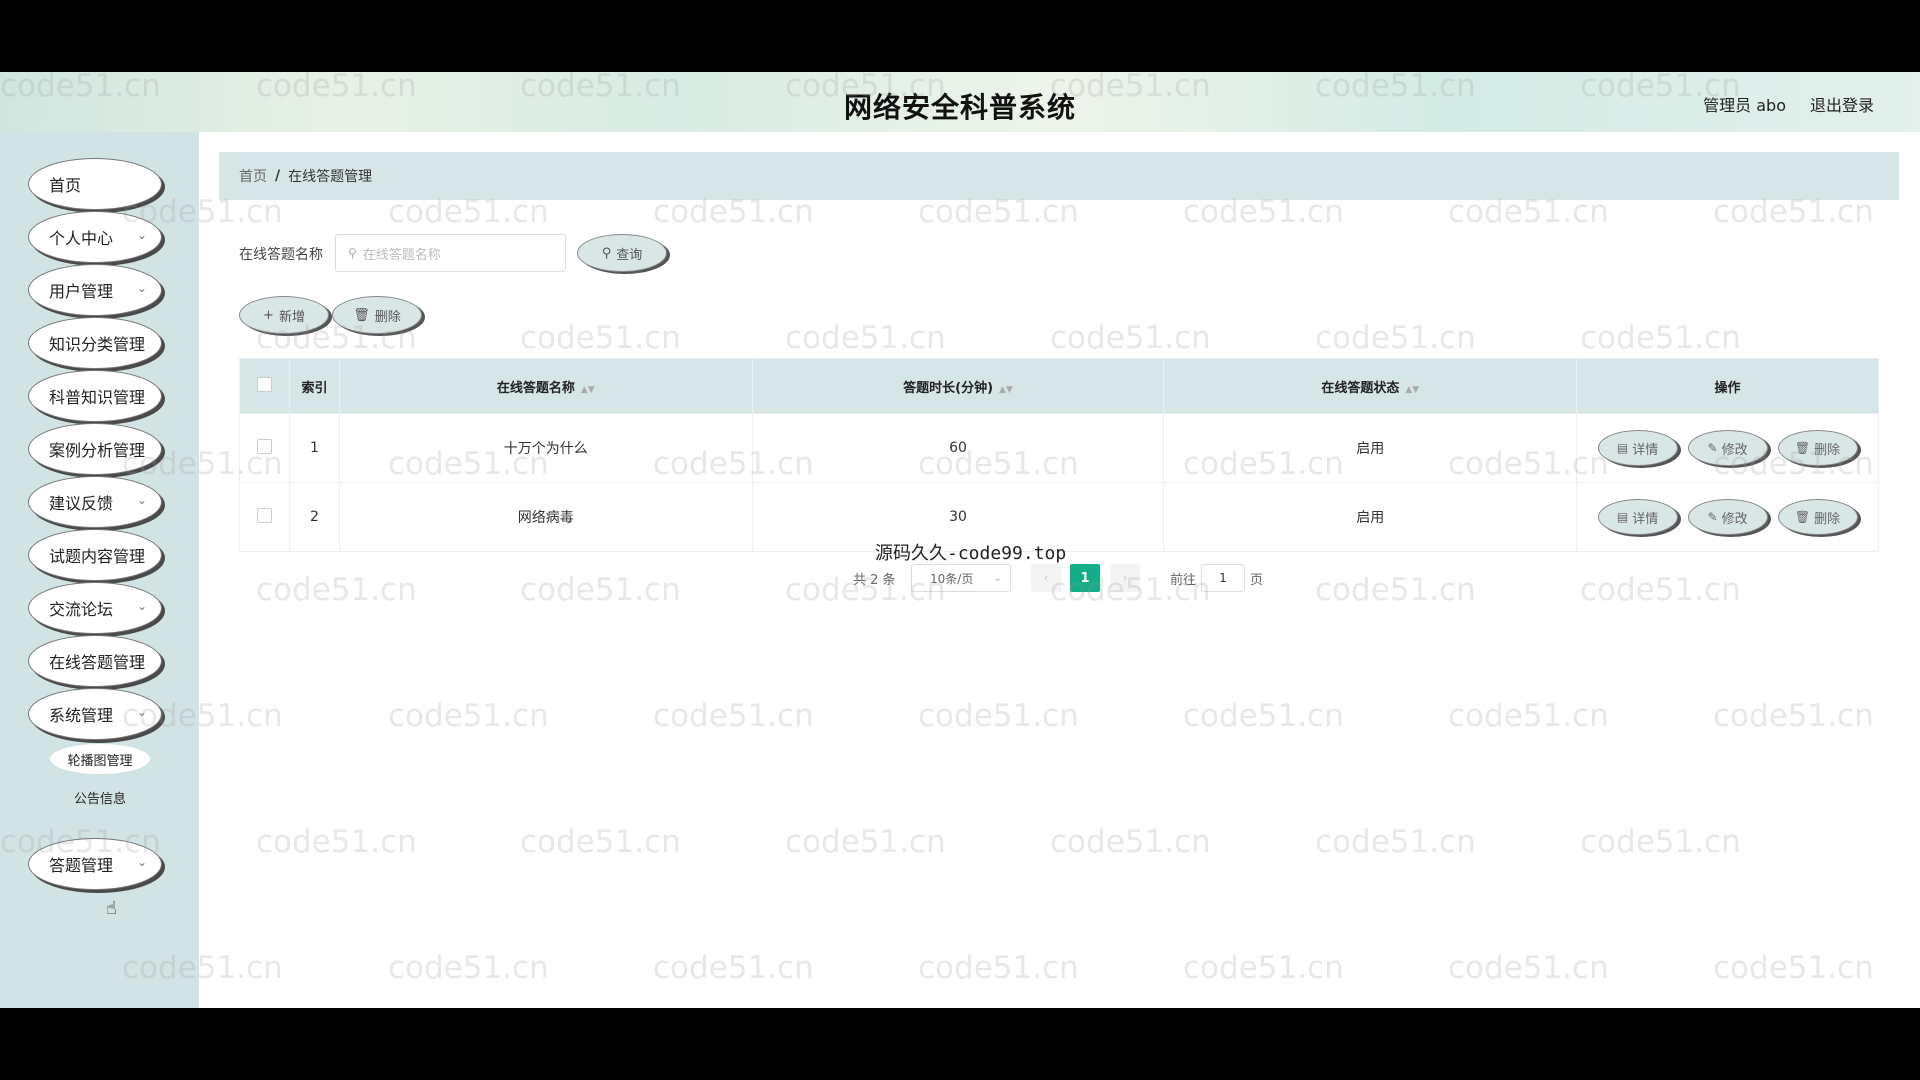 The image size is (1920, 1080). I want to click on logout-link: 退出登录, so click(1842, 104).